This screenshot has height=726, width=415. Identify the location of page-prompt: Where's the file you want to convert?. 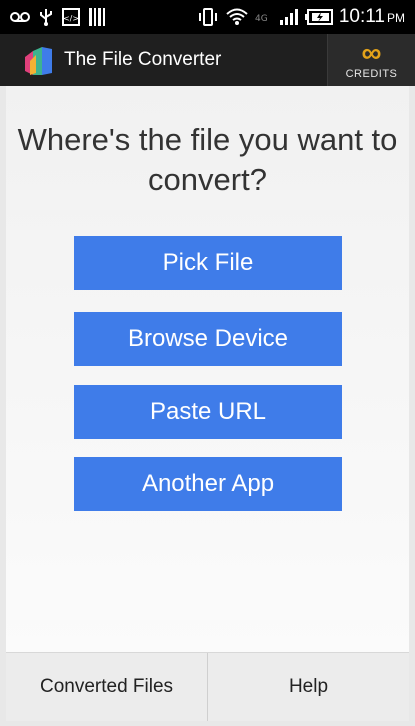
(207, 159).